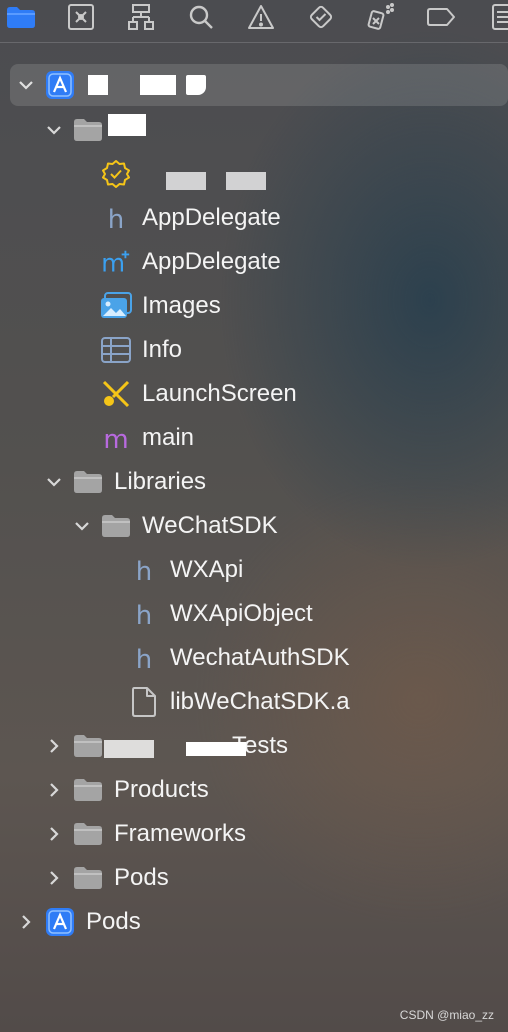 This screenshot has height=1032, width=508. I want to click on property-list-icon, so click(116, 350).